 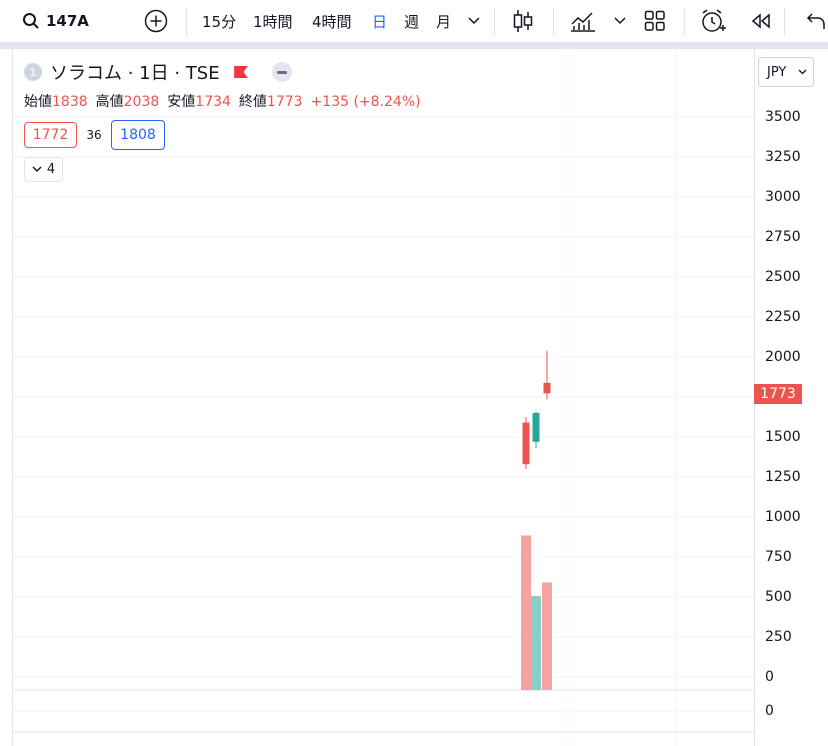 What do you see at coordinates (50, 135) in the screenshot?
I see `sell-button: 1772` at bounding box center [50, 135].